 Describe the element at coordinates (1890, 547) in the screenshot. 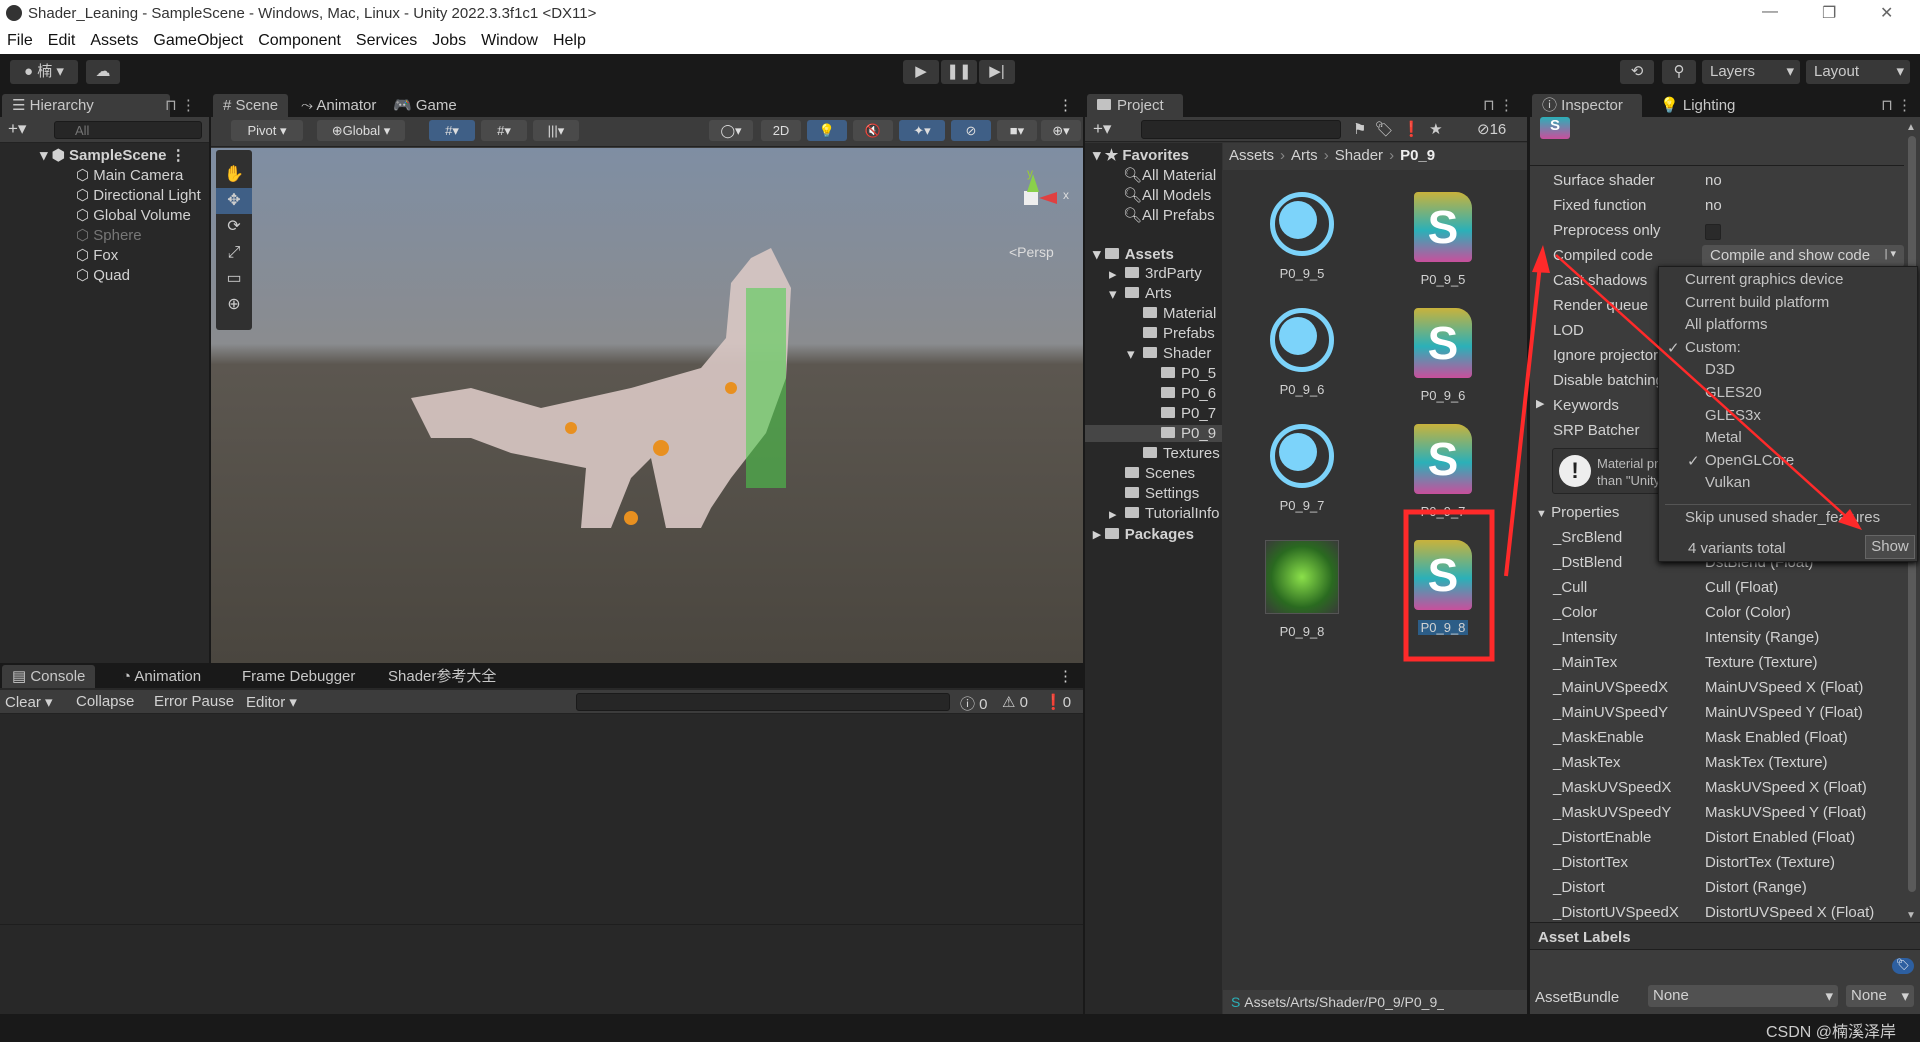

I see `show-variants-button: Show` at that location.